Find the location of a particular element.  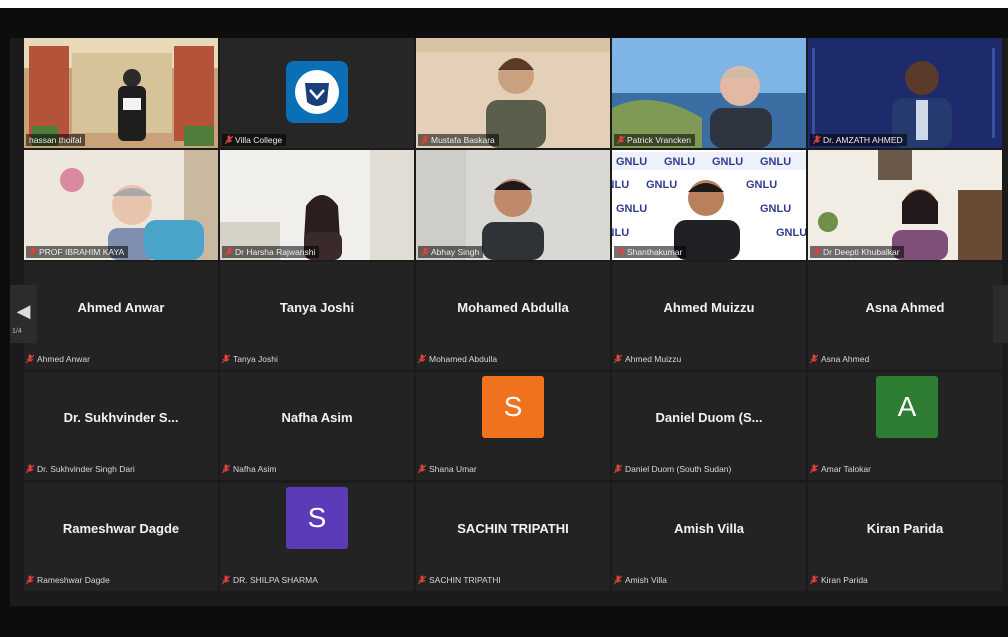

participant-display-name: SACHIN TRIPATHI is located at coordinates (513, 528).